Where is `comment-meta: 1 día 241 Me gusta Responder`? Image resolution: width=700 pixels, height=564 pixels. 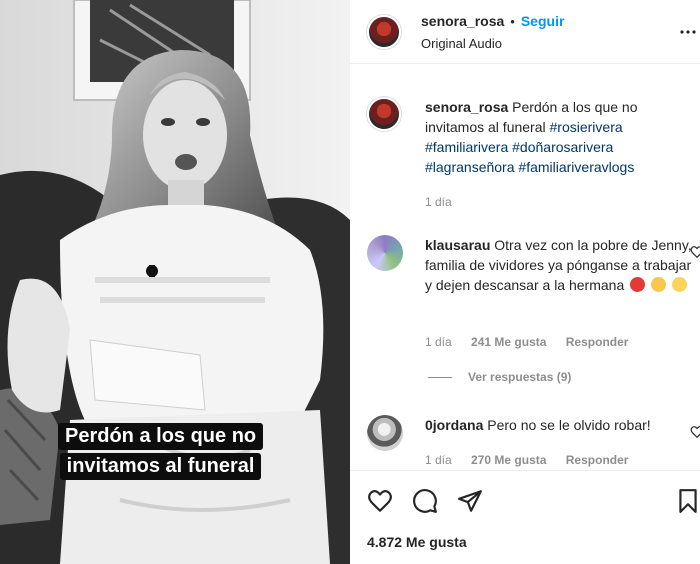 comment-meta: 1 día 241 Me gusta Responder is located at coordinates (534, 342).